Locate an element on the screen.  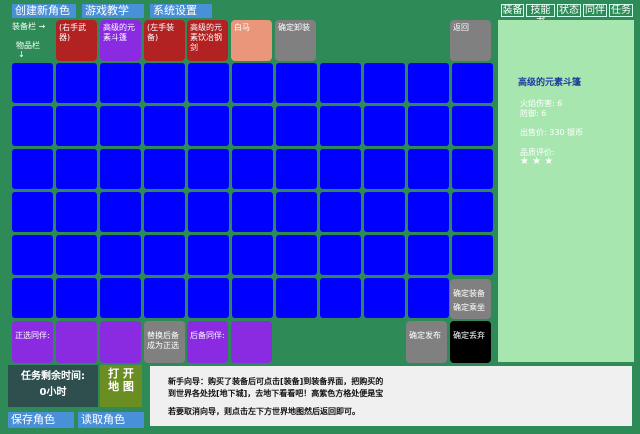
task-timer-value: 0小时 is located at coordinates (53, 392).